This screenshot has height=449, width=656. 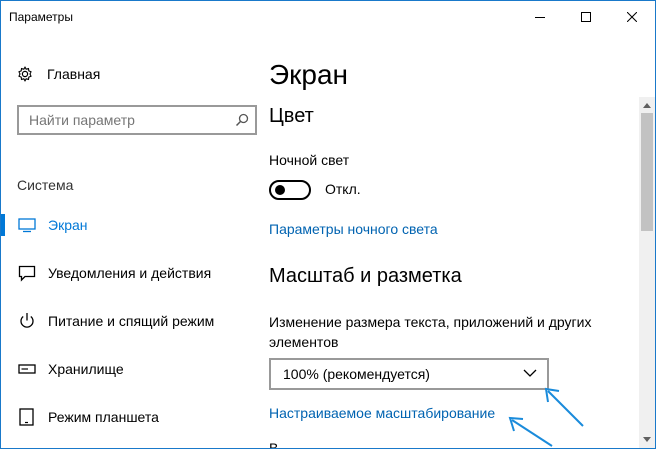 I want to click on maximize-button, so click(x=586, y=17).